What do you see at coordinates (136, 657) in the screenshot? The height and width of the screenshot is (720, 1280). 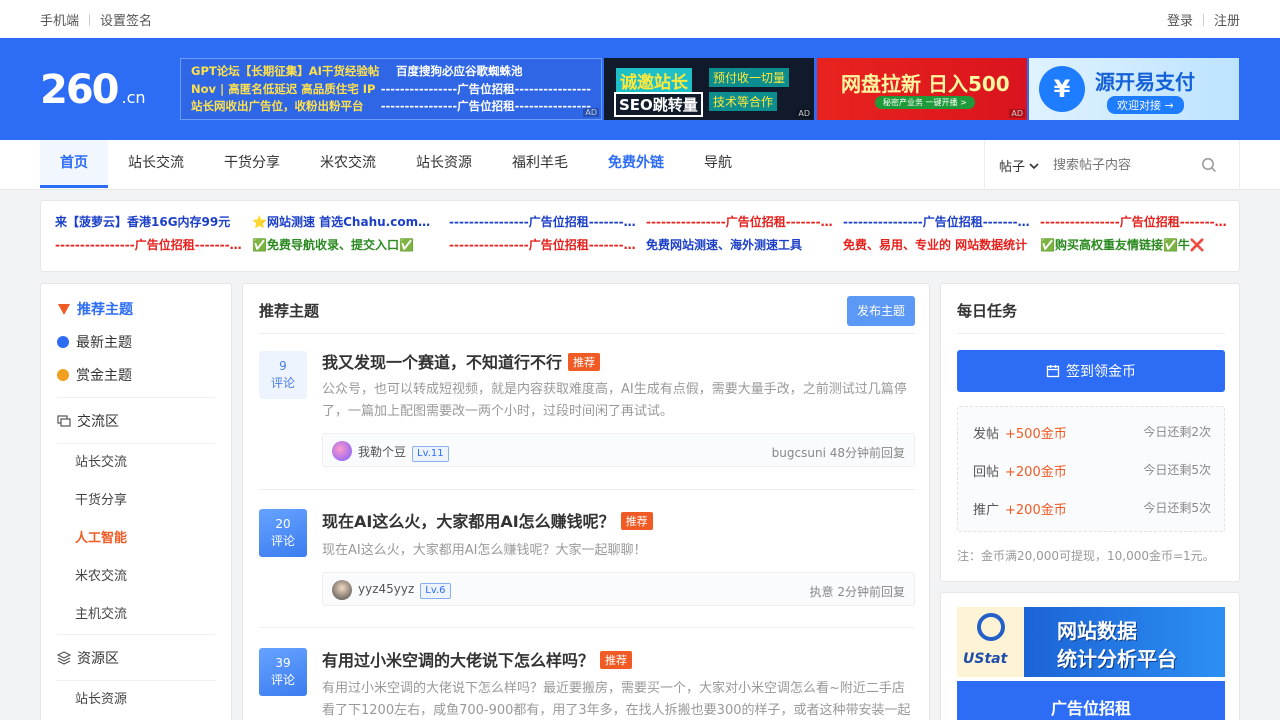 I see `sidebar-section-resources: 资源区` at bounding box center [136, 657].